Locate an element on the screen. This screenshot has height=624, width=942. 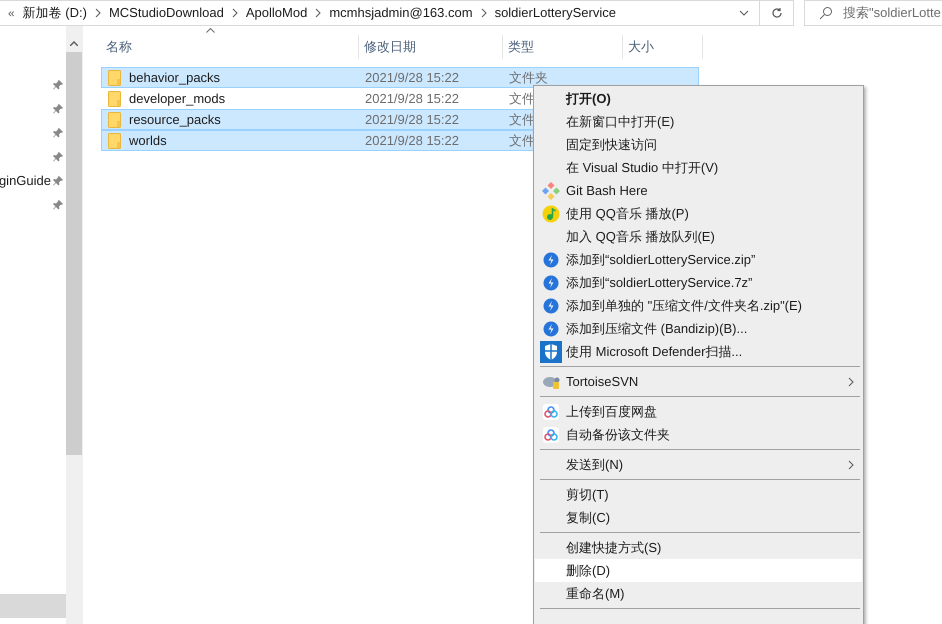
menu-item: 自动备份该文件夹 is located at coordinates (698, 434).